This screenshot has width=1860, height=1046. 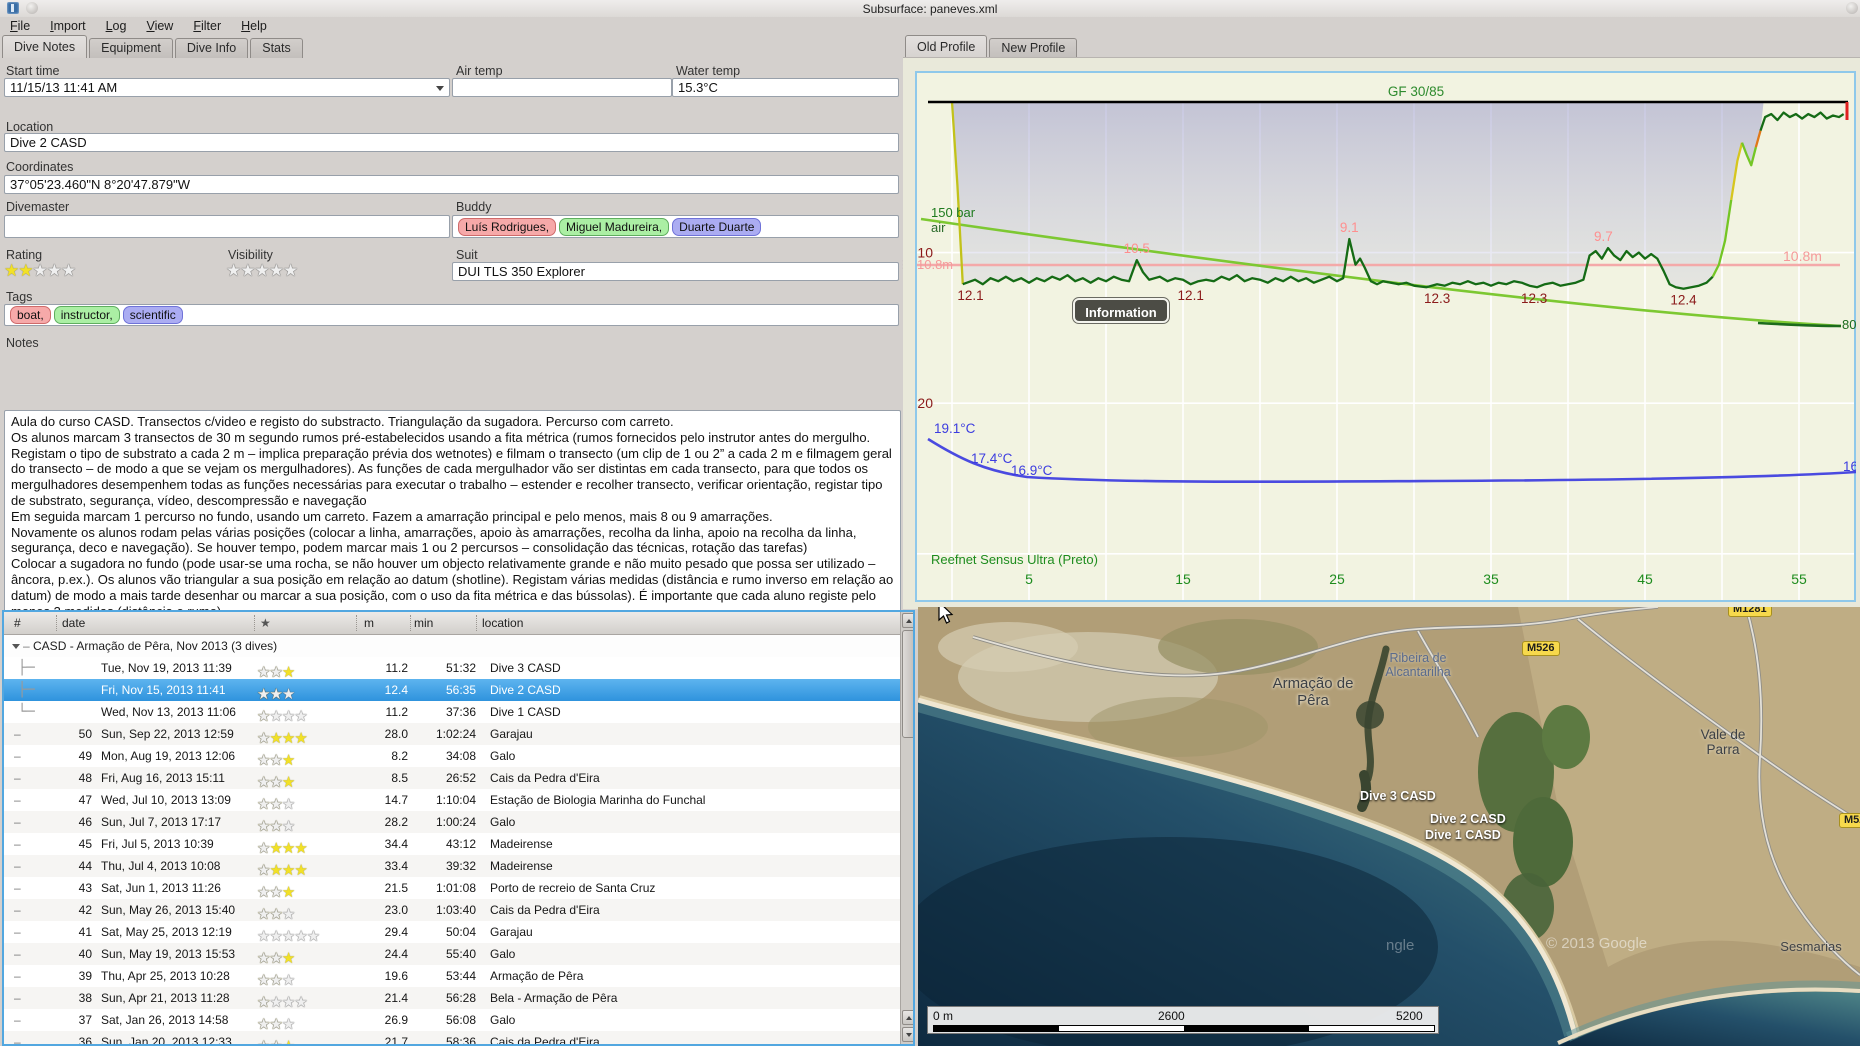 What do you see at coordinates (955, 428) in the screenshot?
I see `svg-text: 19.1°C` at bounding box center [955, 428].